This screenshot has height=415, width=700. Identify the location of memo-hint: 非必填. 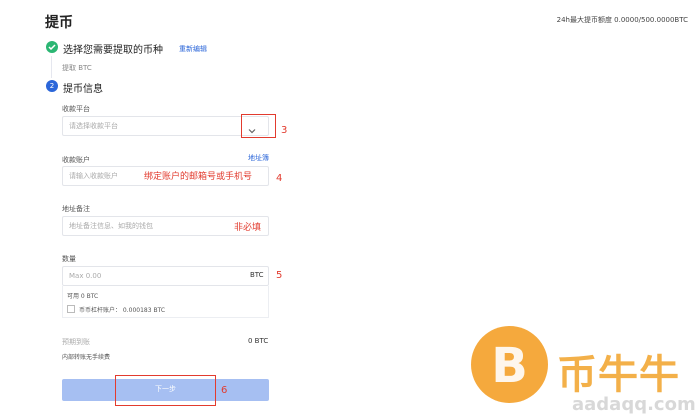
(248, 228).